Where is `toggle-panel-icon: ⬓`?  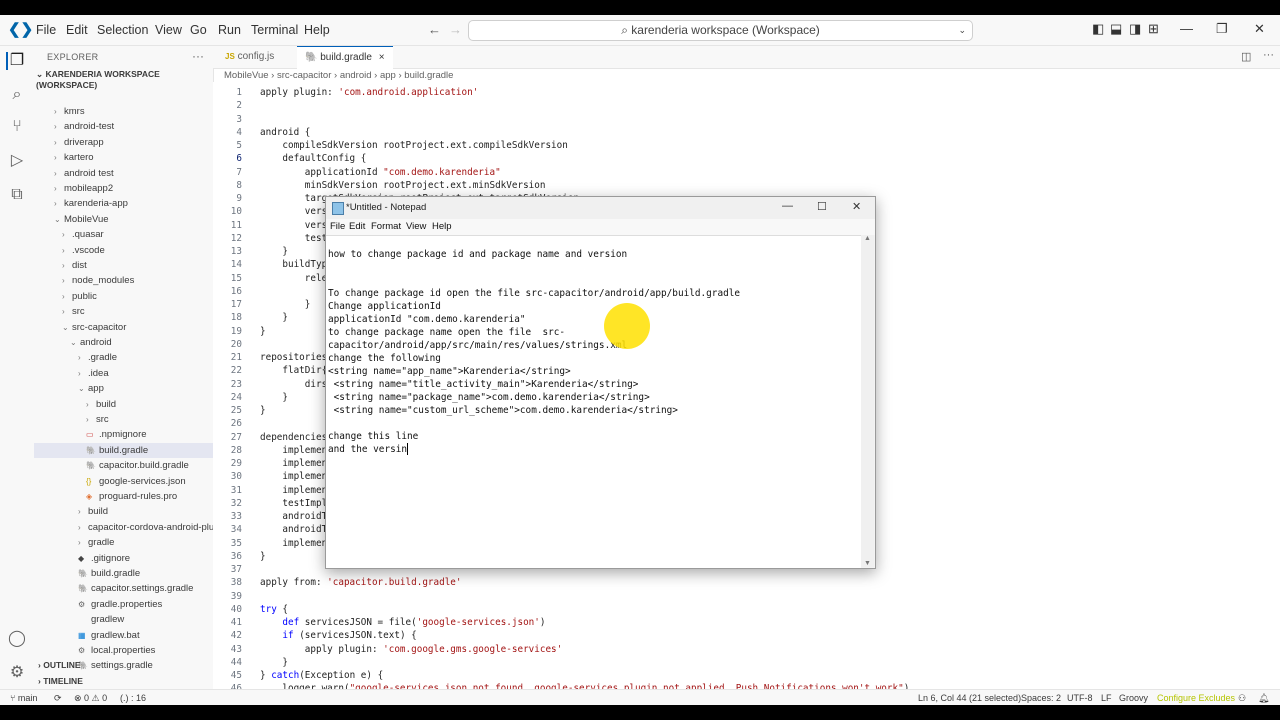 toggle-panel-icon: ⬓ is located at coordinates (1116, 29).